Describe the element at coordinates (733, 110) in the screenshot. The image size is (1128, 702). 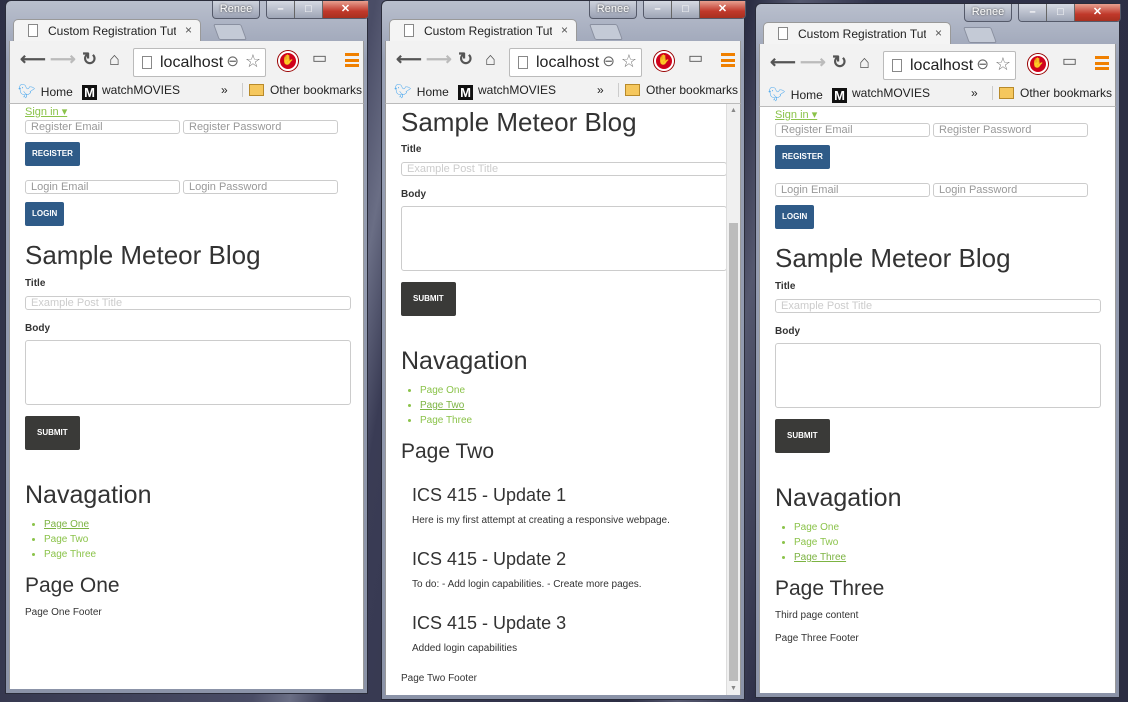
I see `scroll-up-icon: ▲` at that location.